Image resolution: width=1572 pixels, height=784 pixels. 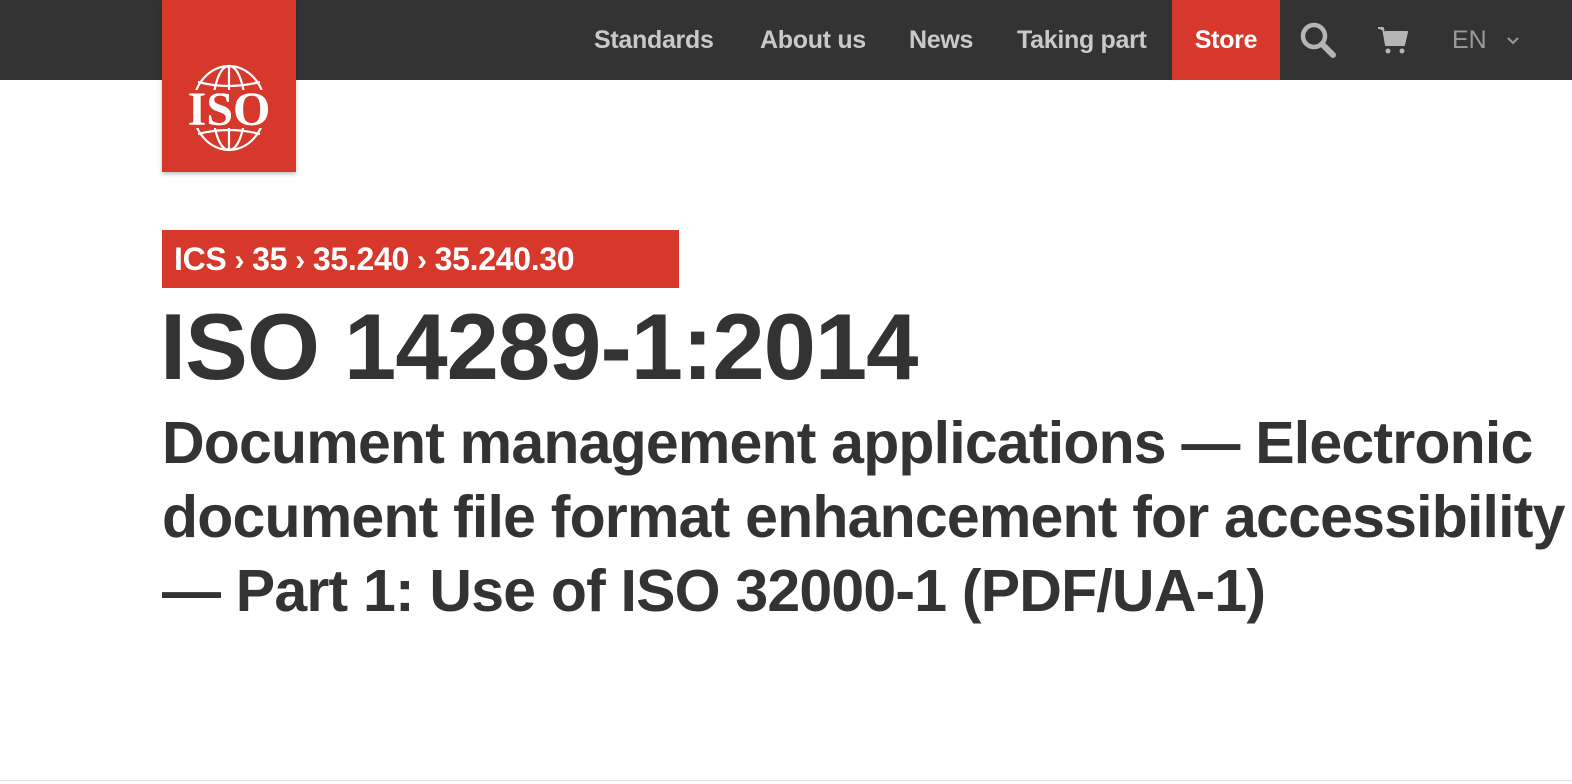 What do you see at coordinates (200, 259) in the screenshot?
I see `breadcrumb-ics: ICS` at bounding box center [200, 259].